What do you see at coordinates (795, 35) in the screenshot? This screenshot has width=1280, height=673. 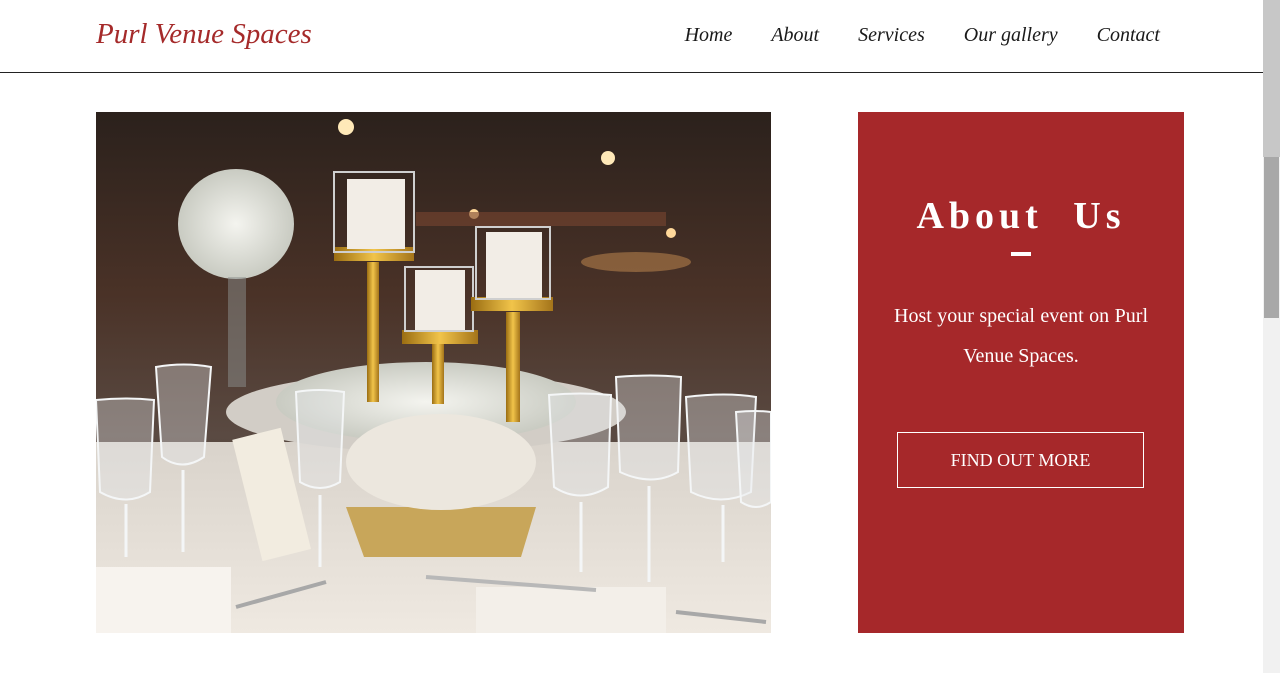 I see `nav-item-about: About` at bounding box center [795, 35].